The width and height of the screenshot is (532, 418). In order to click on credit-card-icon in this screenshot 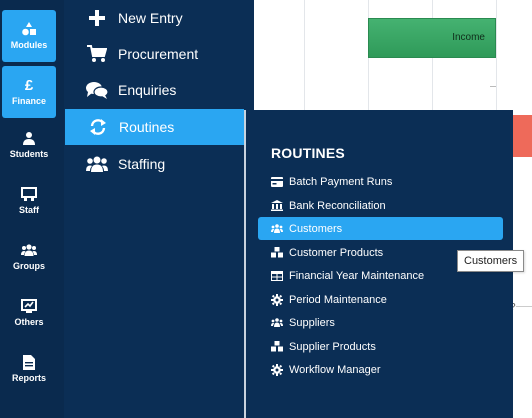, I will do `click(277, 182)`.